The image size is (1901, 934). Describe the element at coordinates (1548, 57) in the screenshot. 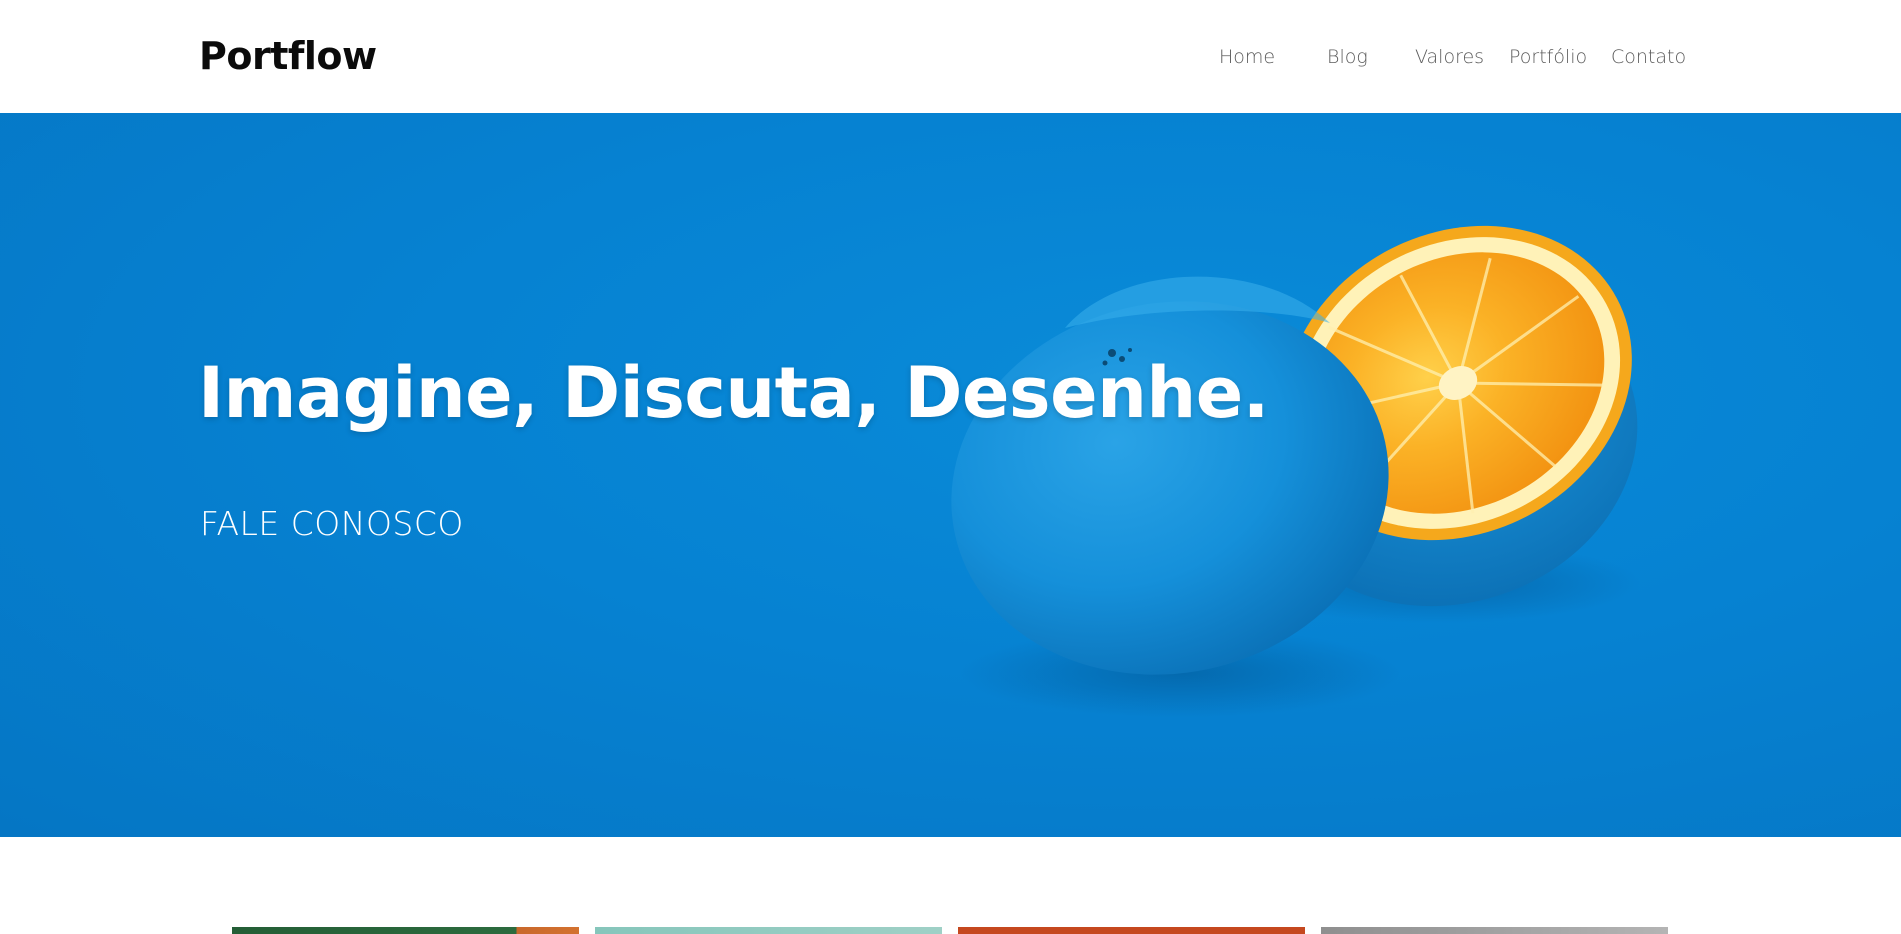

I see `nav-portfolio: Portfólio` at that location.